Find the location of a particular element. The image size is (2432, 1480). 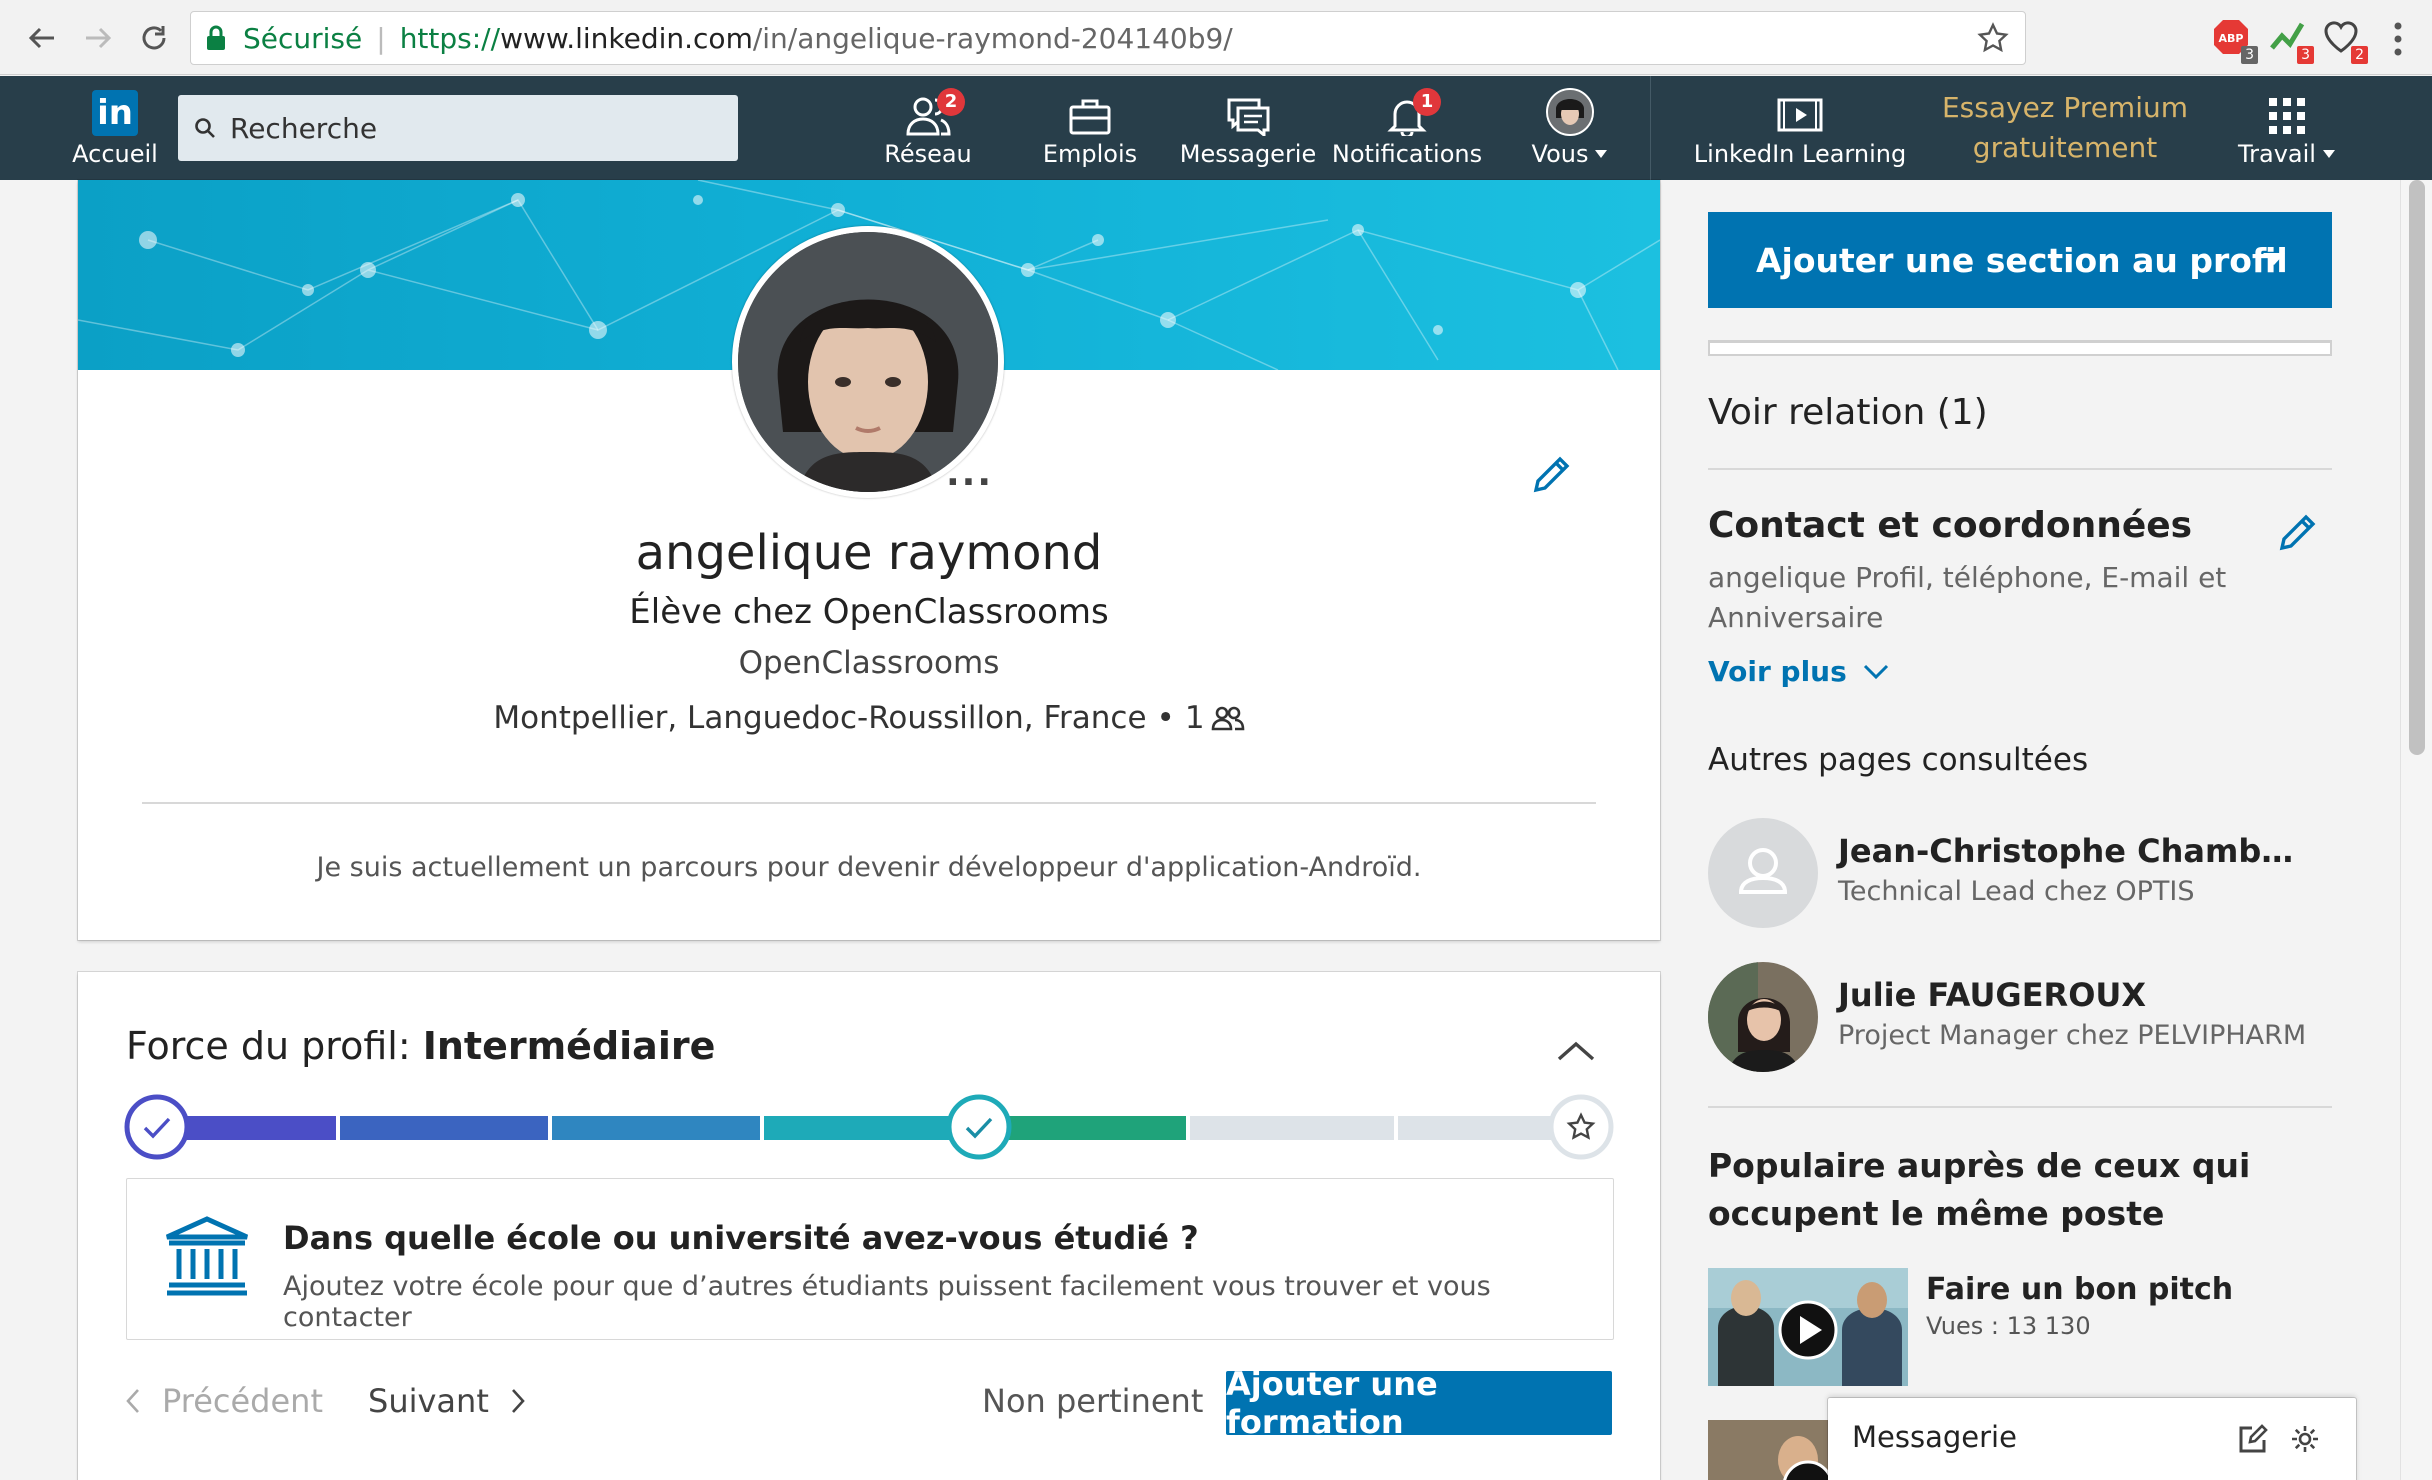

see-more-link: Voir plus is located at coordinates (1798, 671).